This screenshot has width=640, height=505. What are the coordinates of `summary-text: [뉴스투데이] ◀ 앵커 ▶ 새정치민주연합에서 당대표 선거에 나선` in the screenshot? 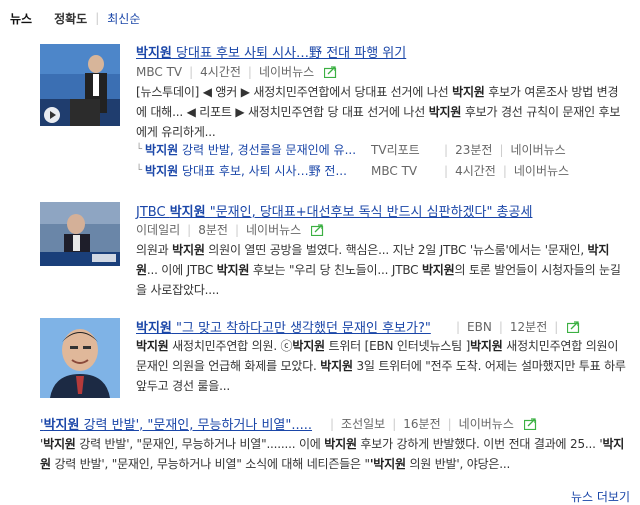 It's located at (294, 92).